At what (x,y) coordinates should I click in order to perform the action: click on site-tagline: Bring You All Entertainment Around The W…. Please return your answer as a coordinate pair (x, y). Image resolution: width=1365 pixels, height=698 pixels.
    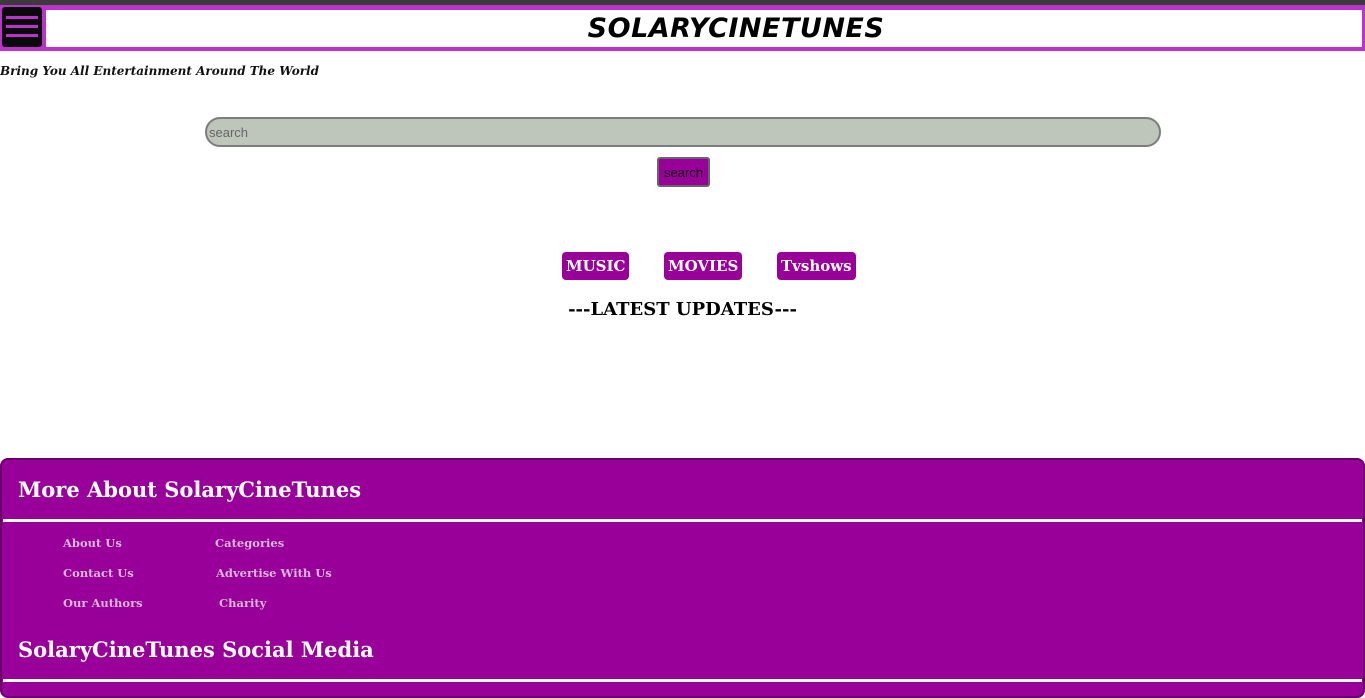
    Looking at the image, I should click on (159, 71).